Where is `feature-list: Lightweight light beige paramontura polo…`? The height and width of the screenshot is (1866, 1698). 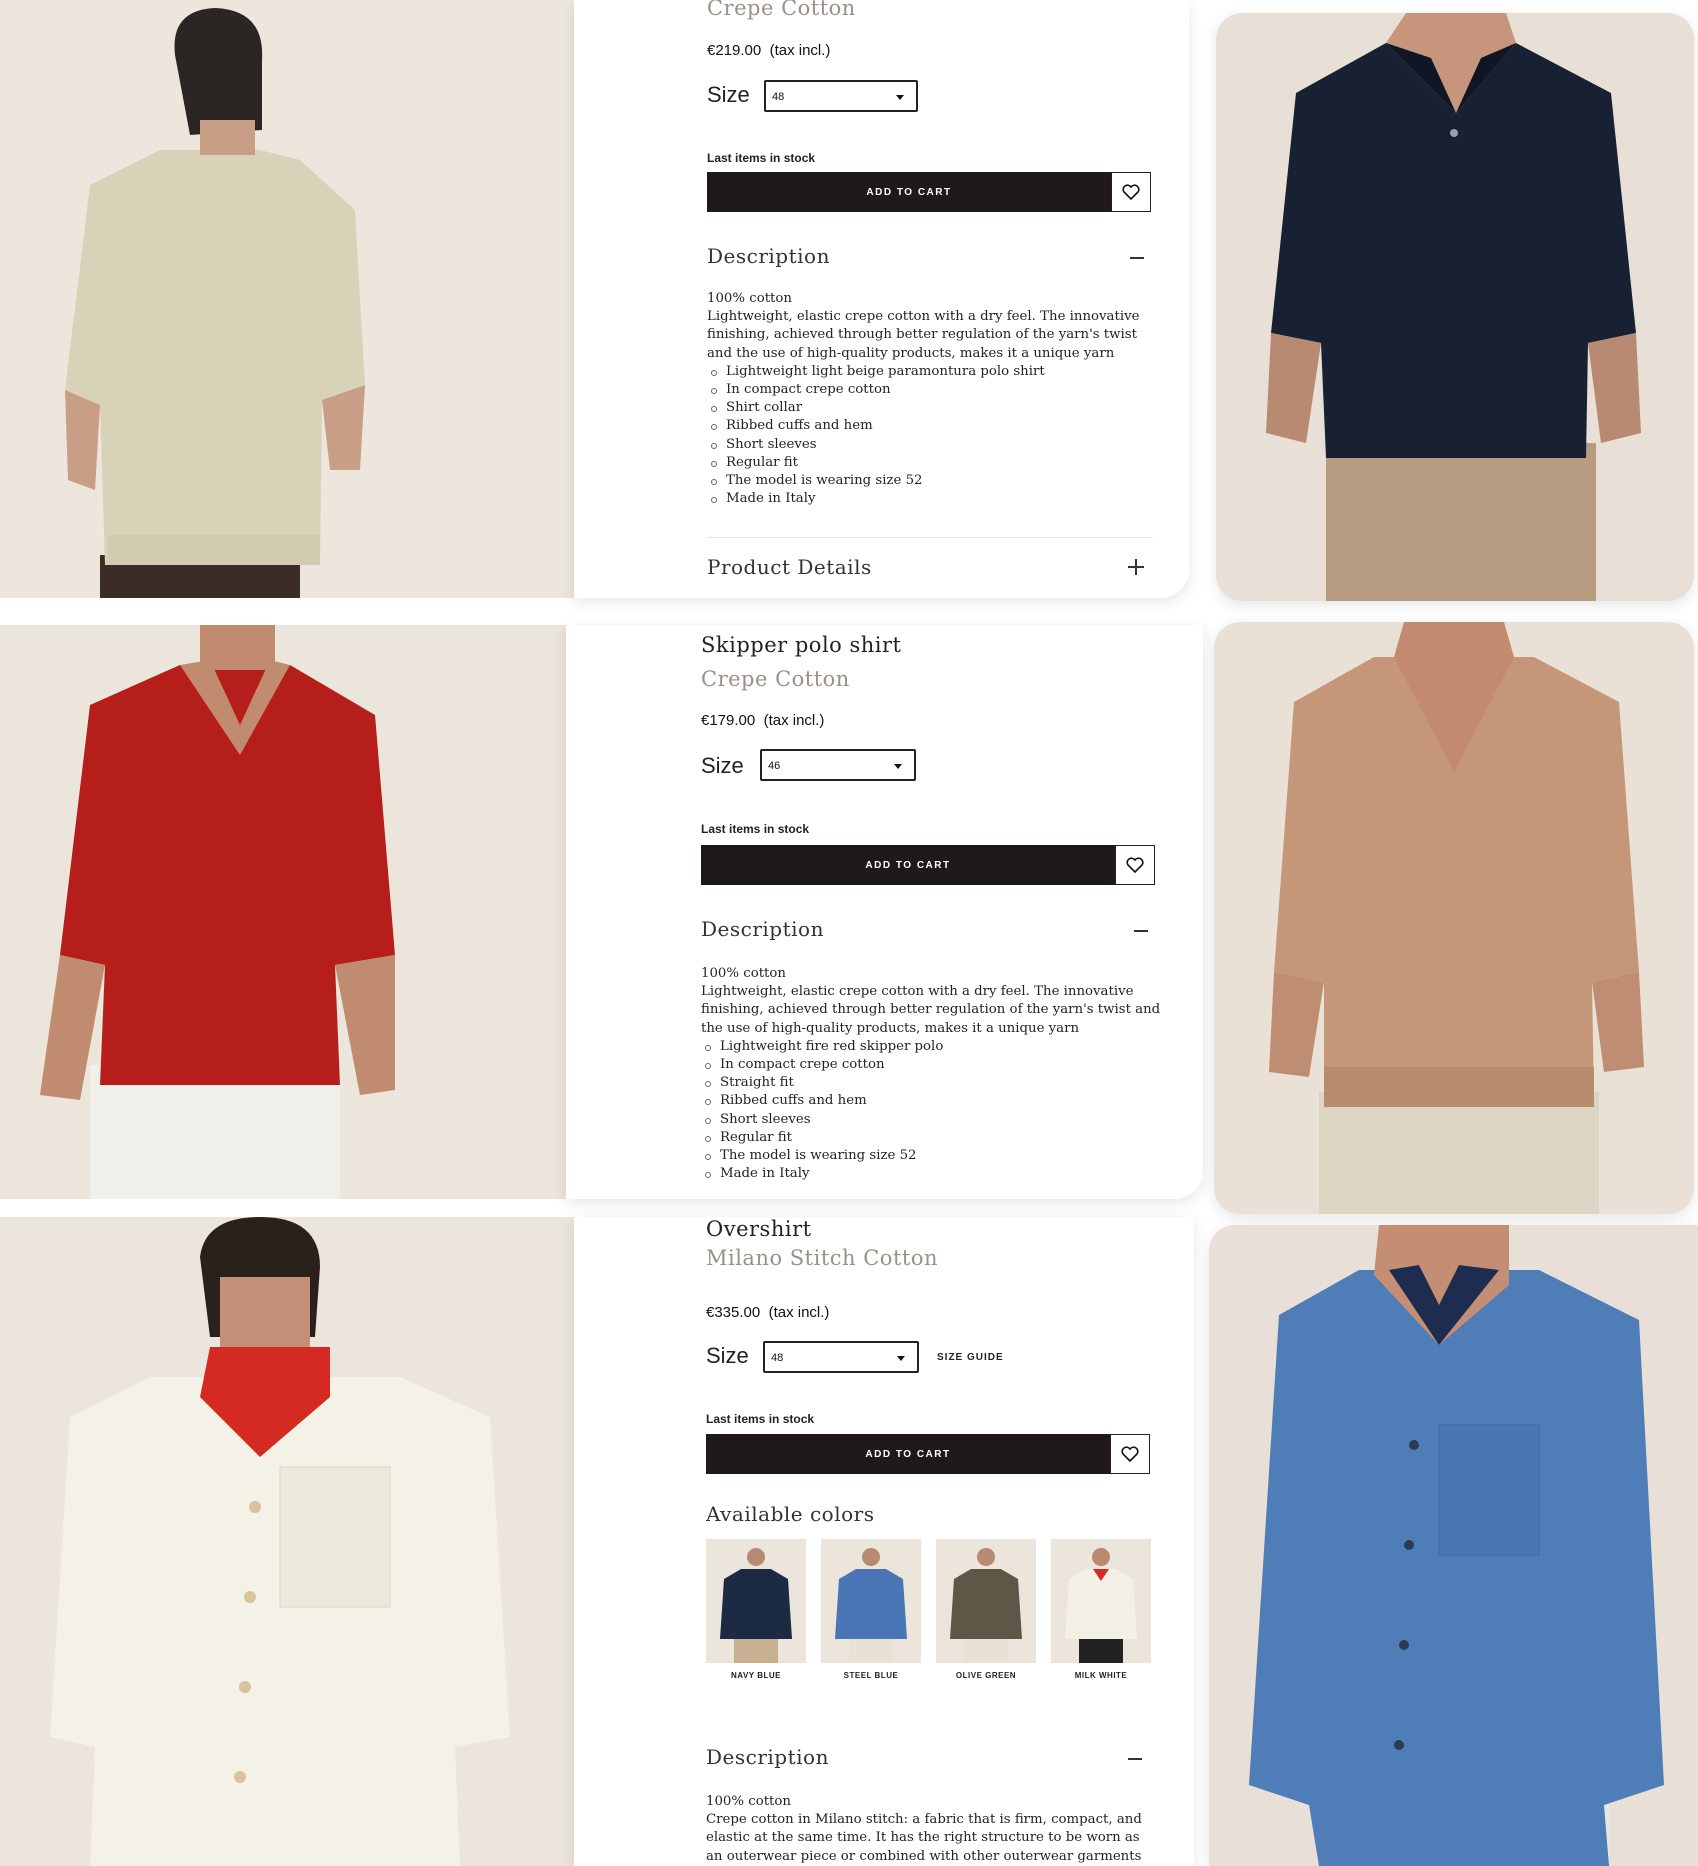
feature-list: Lightweight light beige paramontura polo… is located at coordinates (932, 436).